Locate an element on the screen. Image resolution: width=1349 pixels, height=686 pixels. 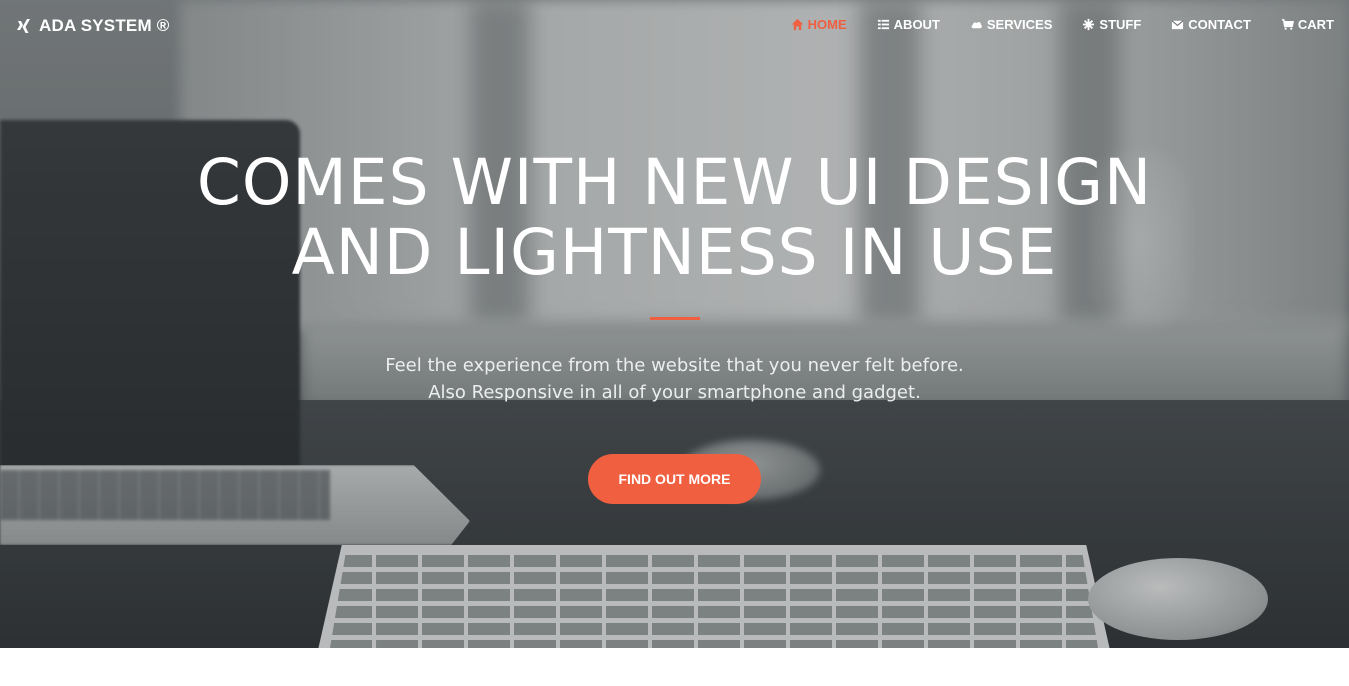
cart-icon is located at coordinates (1287, 24).